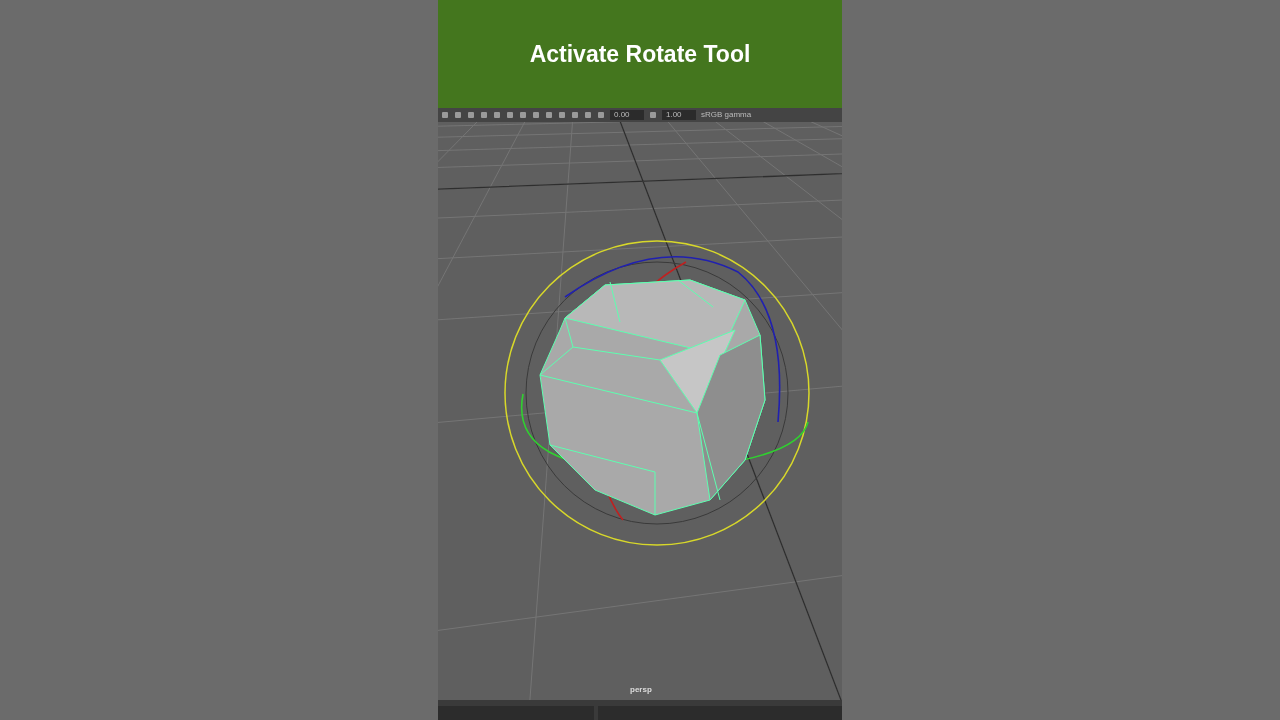  Describe the element at coordinates (627, 115) in the screenshot. I see `number-field: 0.00` at that location.